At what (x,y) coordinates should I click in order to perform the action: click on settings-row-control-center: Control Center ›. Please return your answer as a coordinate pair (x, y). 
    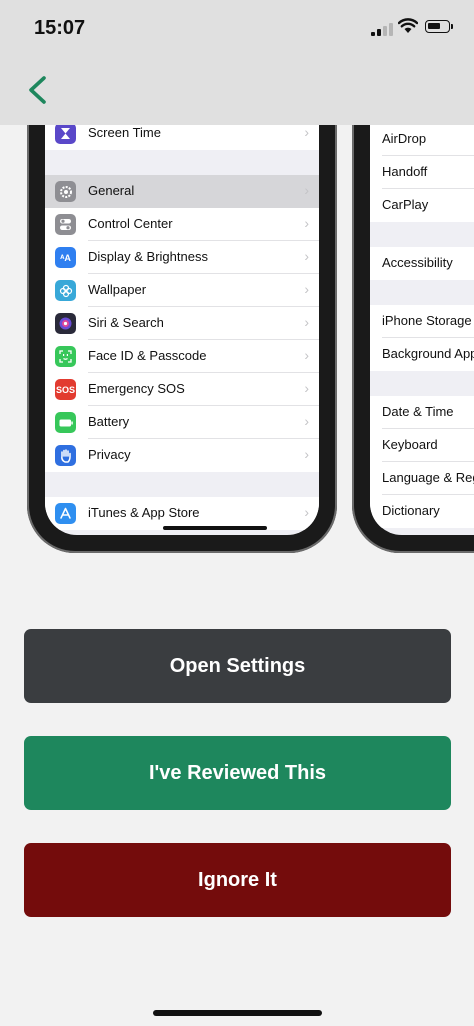
    Looking at the image, I should click on (182, 224).